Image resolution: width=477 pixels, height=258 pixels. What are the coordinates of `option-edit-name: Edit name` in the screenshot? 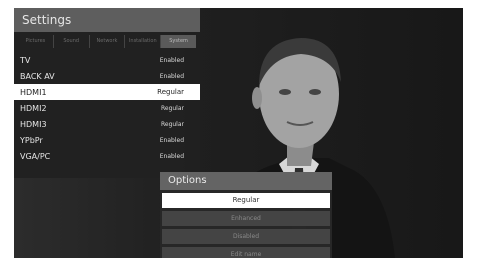 It's located at (246, 252).